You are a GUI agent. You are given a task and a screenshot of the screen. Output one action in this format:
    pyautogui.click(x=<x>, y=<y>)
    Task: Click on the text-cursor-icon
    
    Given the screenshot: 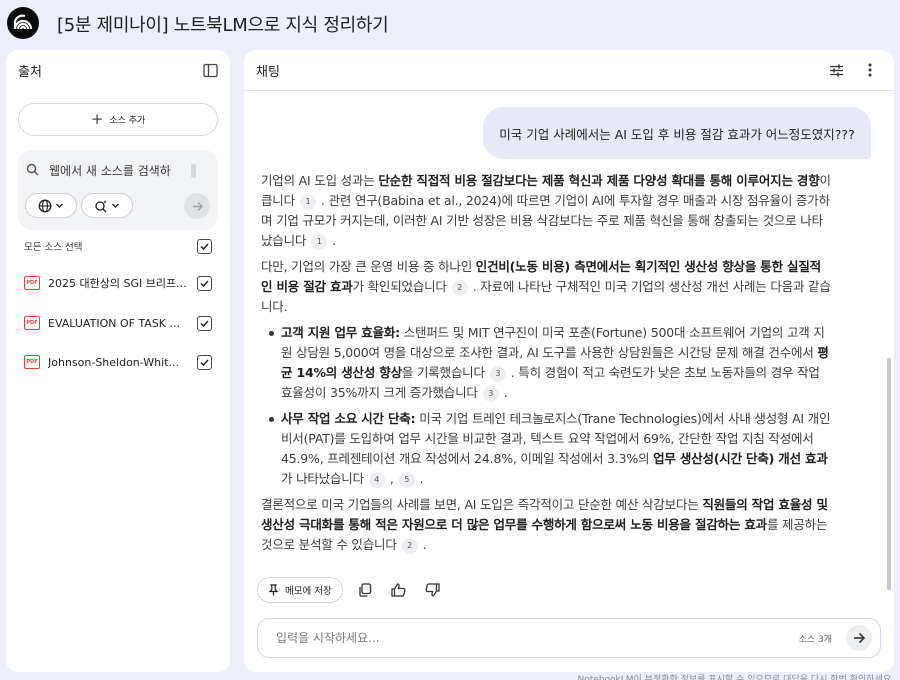 What is the action you would take?
    pyautogui.click(x=193, y=171)
    